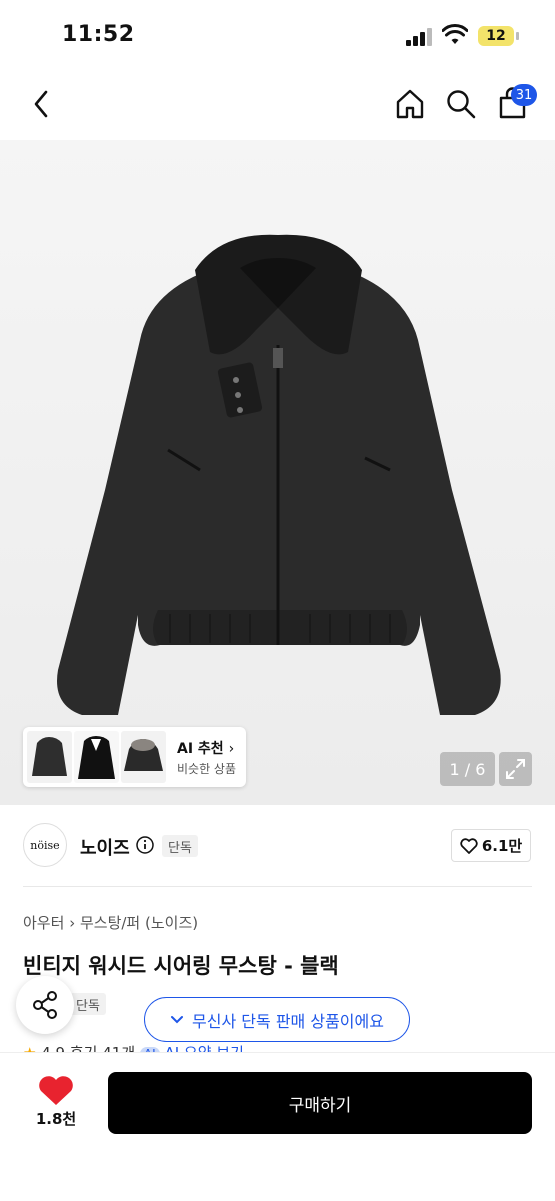 This screenshot has height=1201, width=555. What do you see at coordinates (524, 95) in the screenshot?
I see `cart-count-badge: 31` at bounding box center [524, 95].